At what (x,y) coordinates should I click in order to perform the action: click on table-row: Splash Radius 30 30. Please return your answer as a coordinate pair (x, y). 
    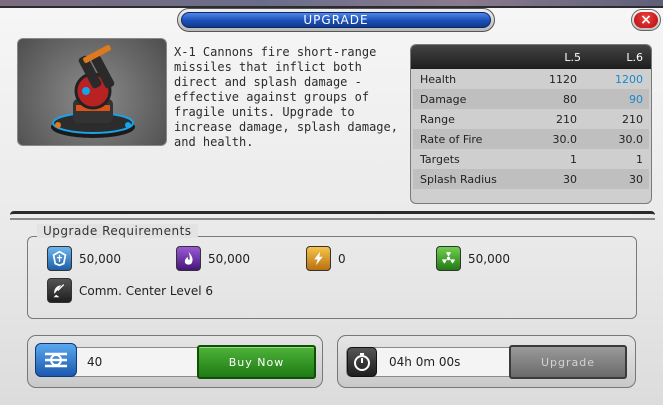
    Looking at the image, I should click on (531, 179).